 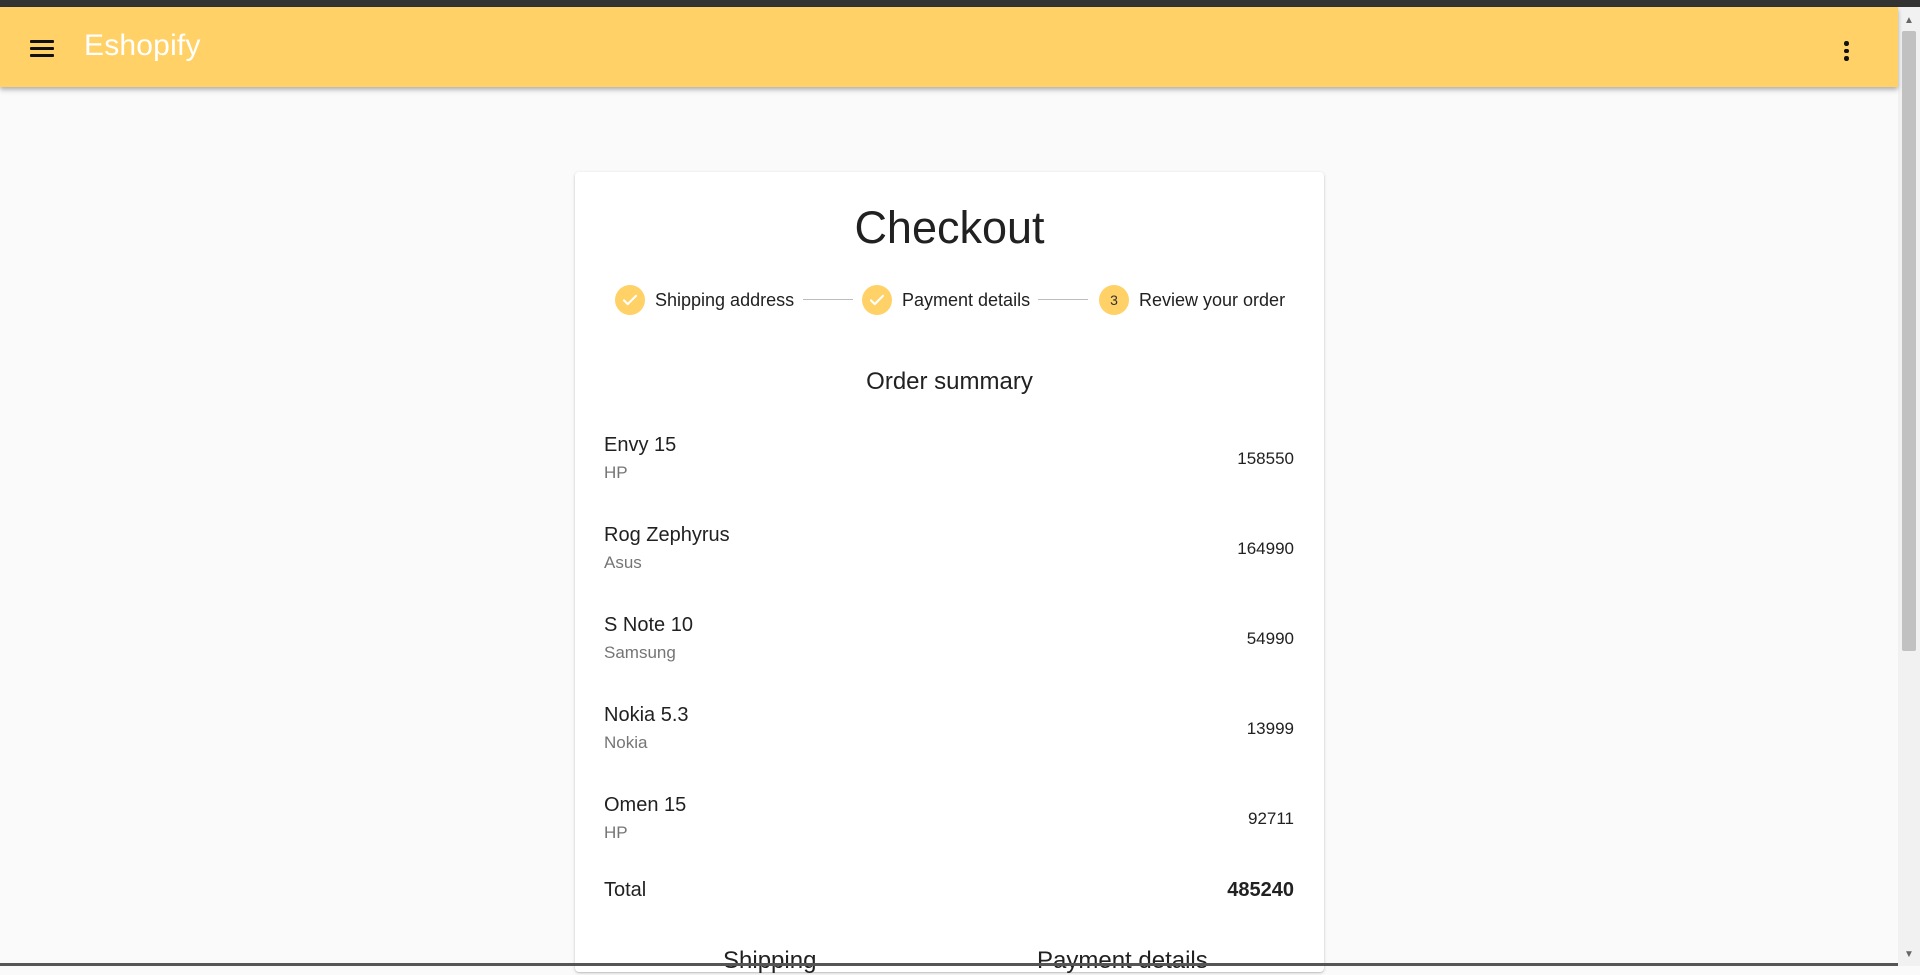 I want to click on vertical-scrollbar: ▲ ▼, so click(x=1909, y=486).